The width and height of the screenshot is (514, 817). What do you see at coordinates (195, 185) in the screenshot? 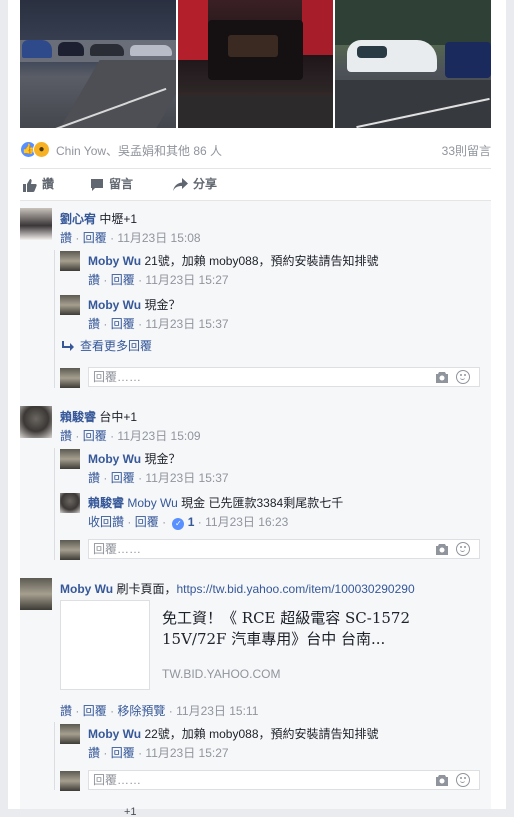
I see `share-button: 分享` at bounding box center [195, 185].